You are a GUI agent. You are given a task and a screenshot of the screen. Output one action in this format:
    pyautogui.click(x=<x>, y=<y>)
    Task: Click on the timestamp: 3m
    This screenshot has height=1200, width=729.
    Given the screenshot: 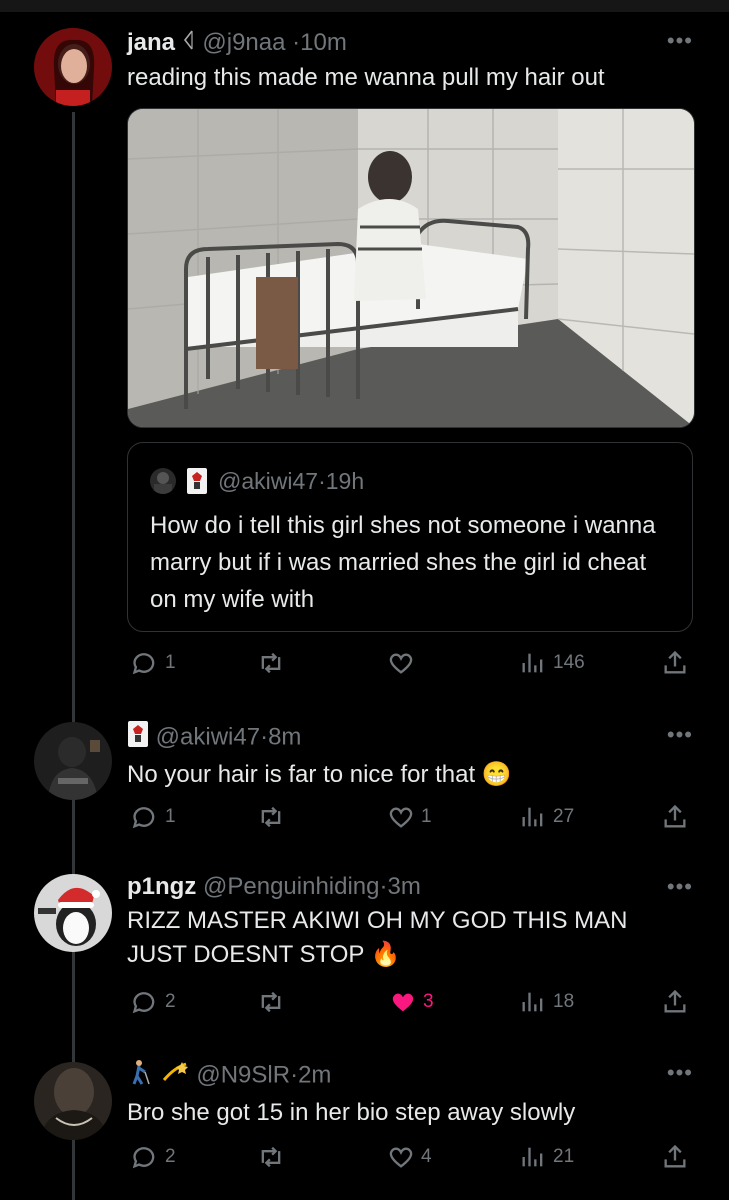 What is the action you would take?
    pyautogui.click(x=404, y=886)
    